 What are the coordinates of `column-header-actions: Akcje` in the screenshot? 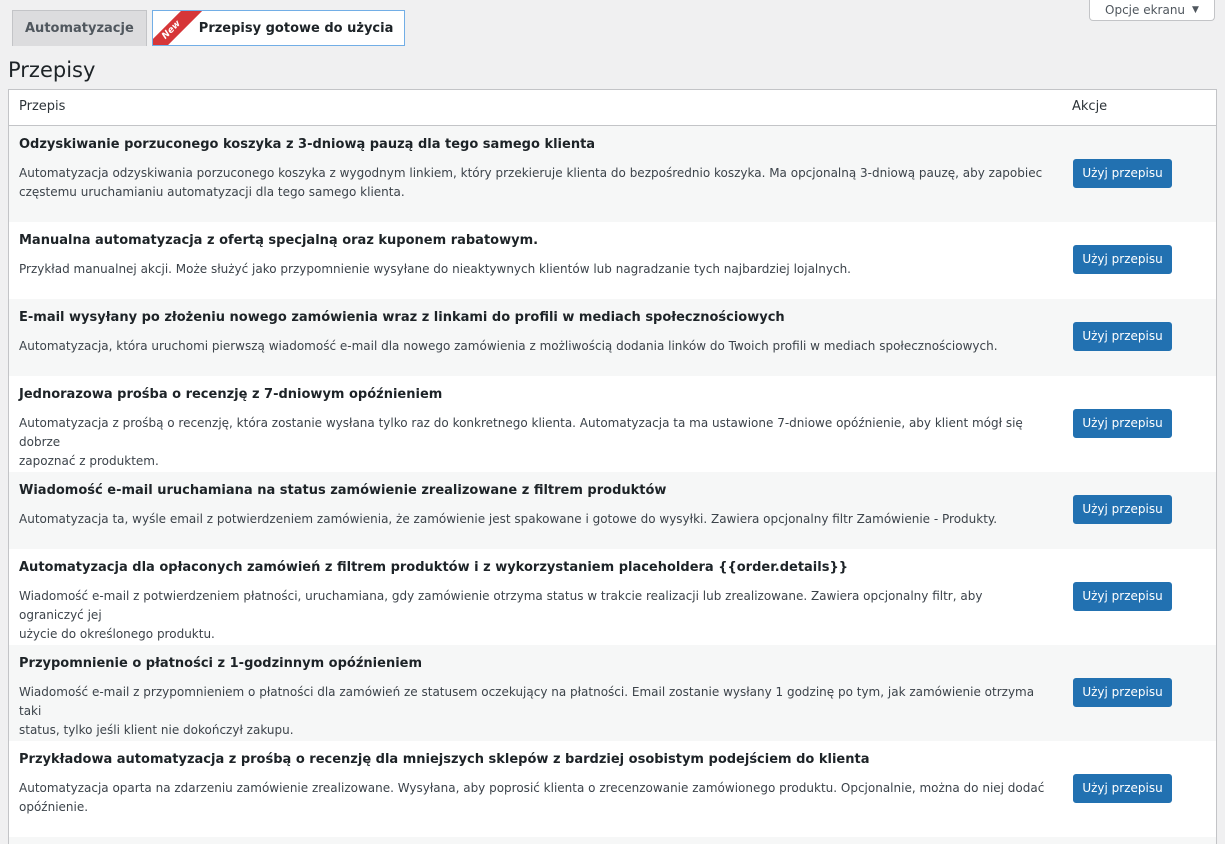 It's located at (1090, 106).